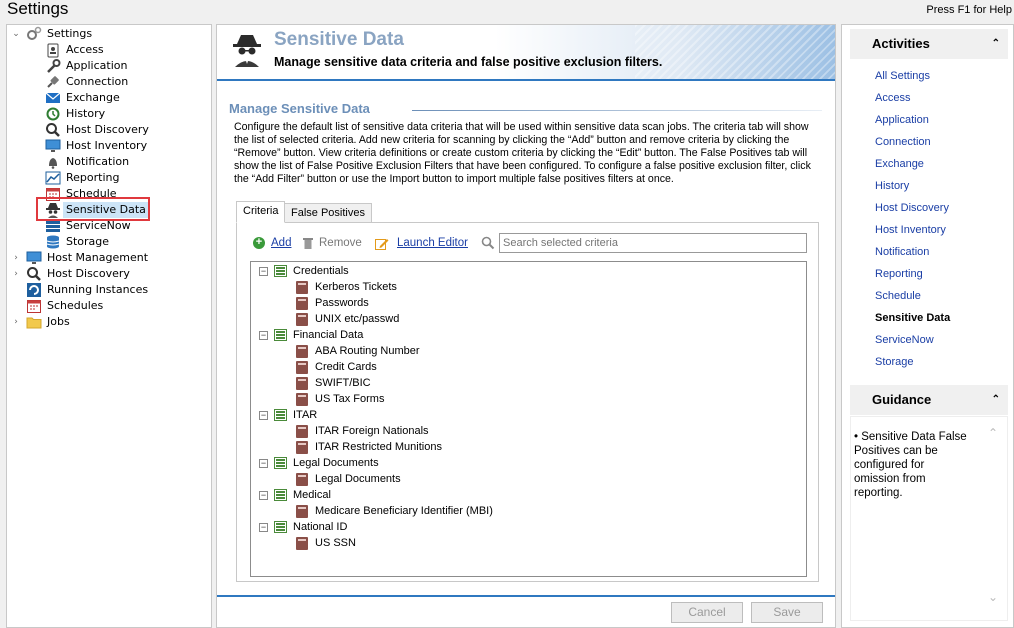 This screenshot has width=1014, height=628. What do you see at coordinates (299, 108) in the screenshot?
I see `section-title: Manage Sensitive Data` at bounding box center [299, 108].